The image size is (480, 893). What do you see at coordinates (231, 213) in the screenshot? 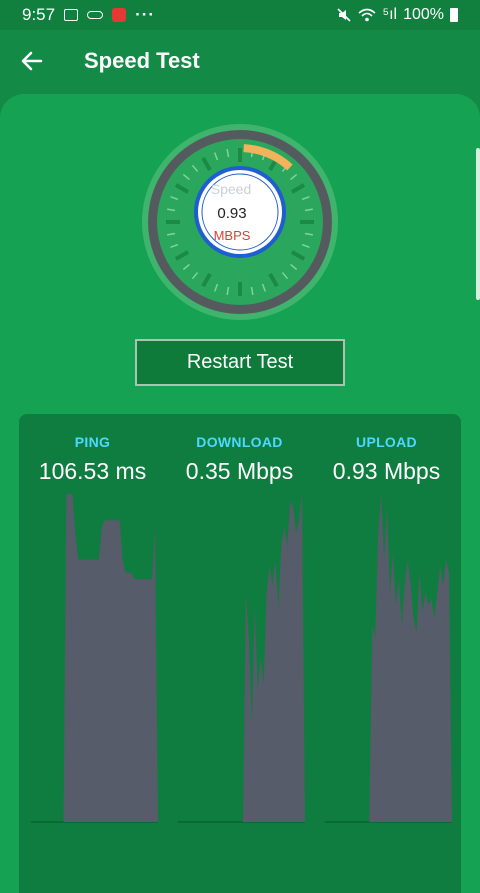
I see `gauge-value: 0.93` at bounding box center [231, 213].